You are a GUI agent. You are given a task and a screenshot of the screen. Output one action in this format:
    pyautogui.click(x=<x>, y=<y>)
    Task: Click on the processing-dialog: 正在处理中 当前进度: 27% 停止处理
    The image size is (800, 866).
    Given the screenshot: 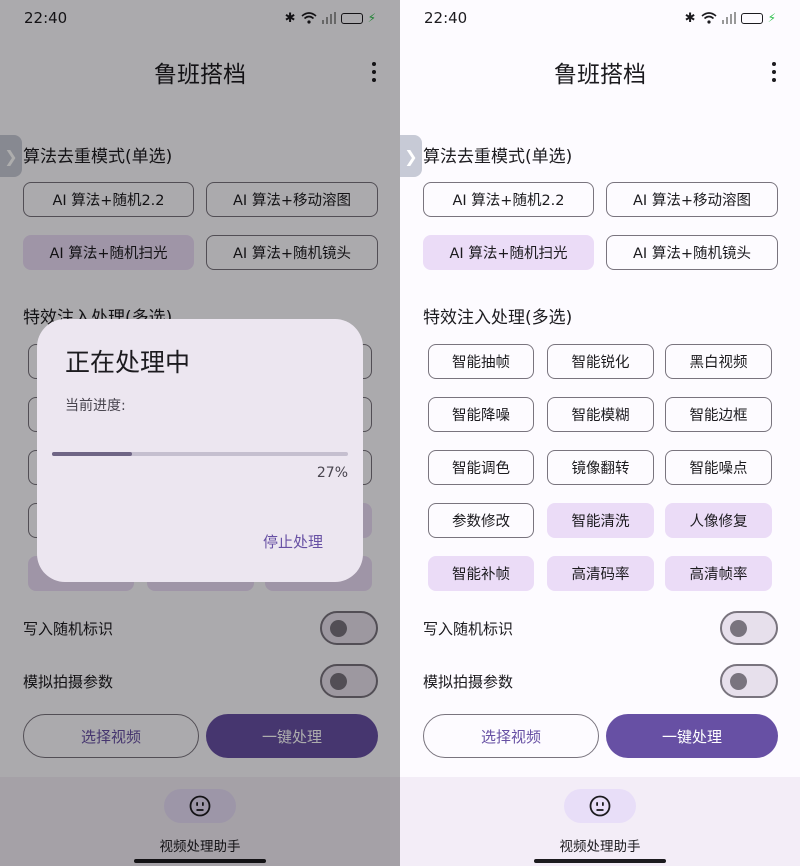 What is the action you would take?
    pyautogui.click(x=200, y=450)
    